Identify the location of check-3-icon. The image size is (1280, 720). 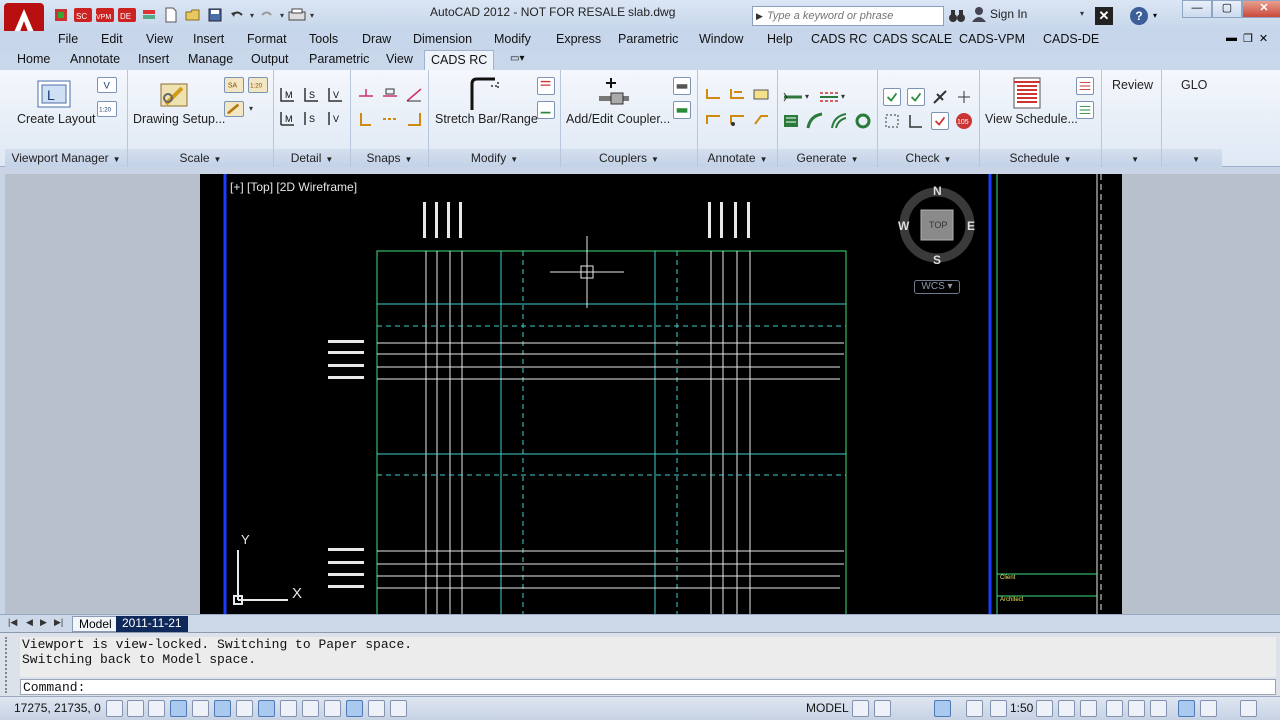
(940, 97).